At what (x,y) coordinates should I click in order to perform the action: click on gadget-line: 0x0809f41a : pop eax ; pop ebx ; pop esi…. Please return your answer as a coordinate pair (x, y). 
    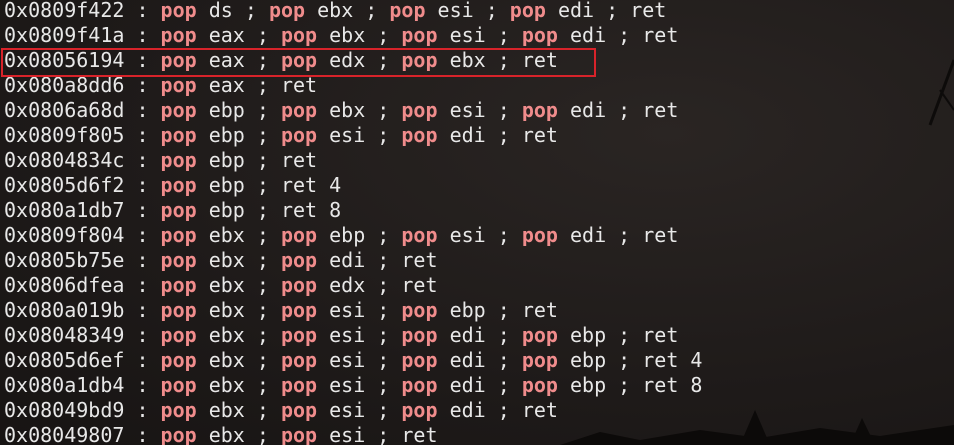
    Looking at the image, I should click on (341, 35).